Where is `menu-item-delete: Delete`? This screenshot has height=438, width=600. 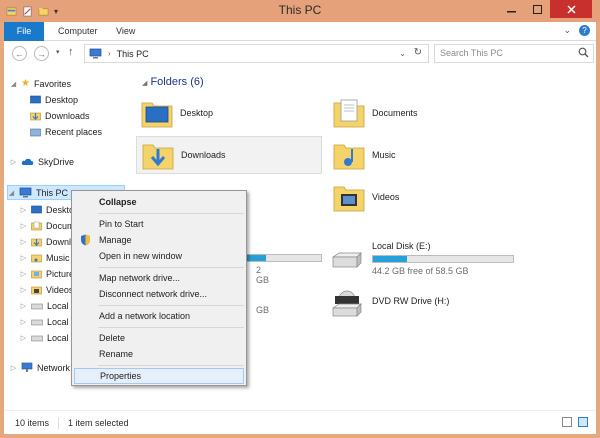 menu-item-delete: Delete is located at coordinates (159, 338).